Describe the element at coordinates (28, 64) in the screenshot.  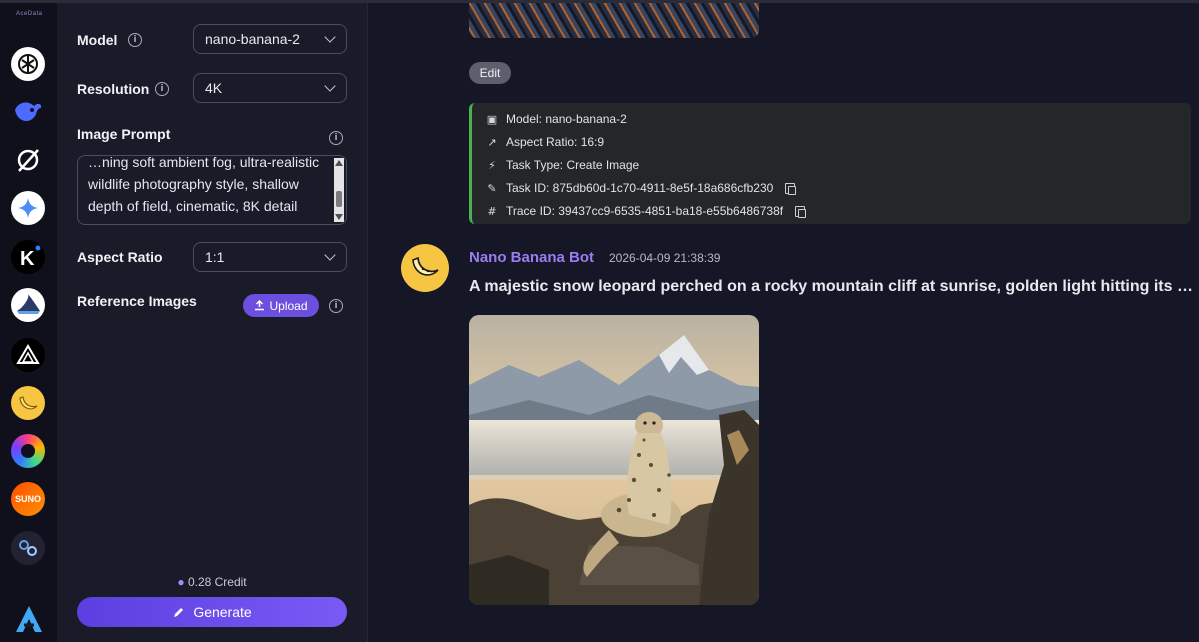
I see `chatgpt-icon` at that location.